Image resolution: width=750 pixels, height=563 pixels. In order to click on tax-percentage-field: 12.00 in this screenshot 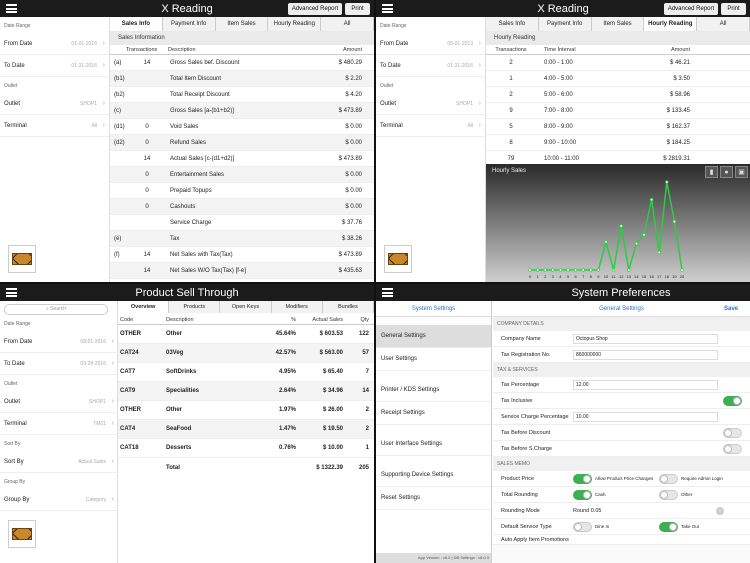, I will do `click(645, 384)`.